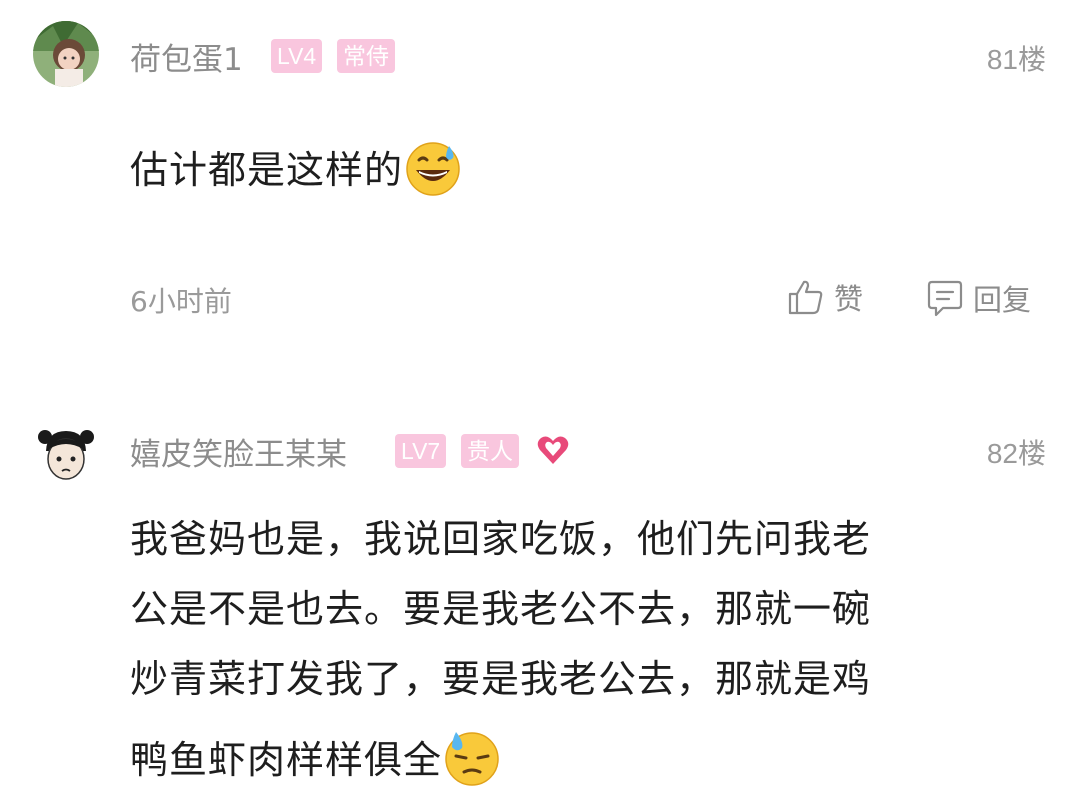 This screenshot has height=811, width=1080. I want to click on downcast-sweat-emoji-icon, so click(472, 762).